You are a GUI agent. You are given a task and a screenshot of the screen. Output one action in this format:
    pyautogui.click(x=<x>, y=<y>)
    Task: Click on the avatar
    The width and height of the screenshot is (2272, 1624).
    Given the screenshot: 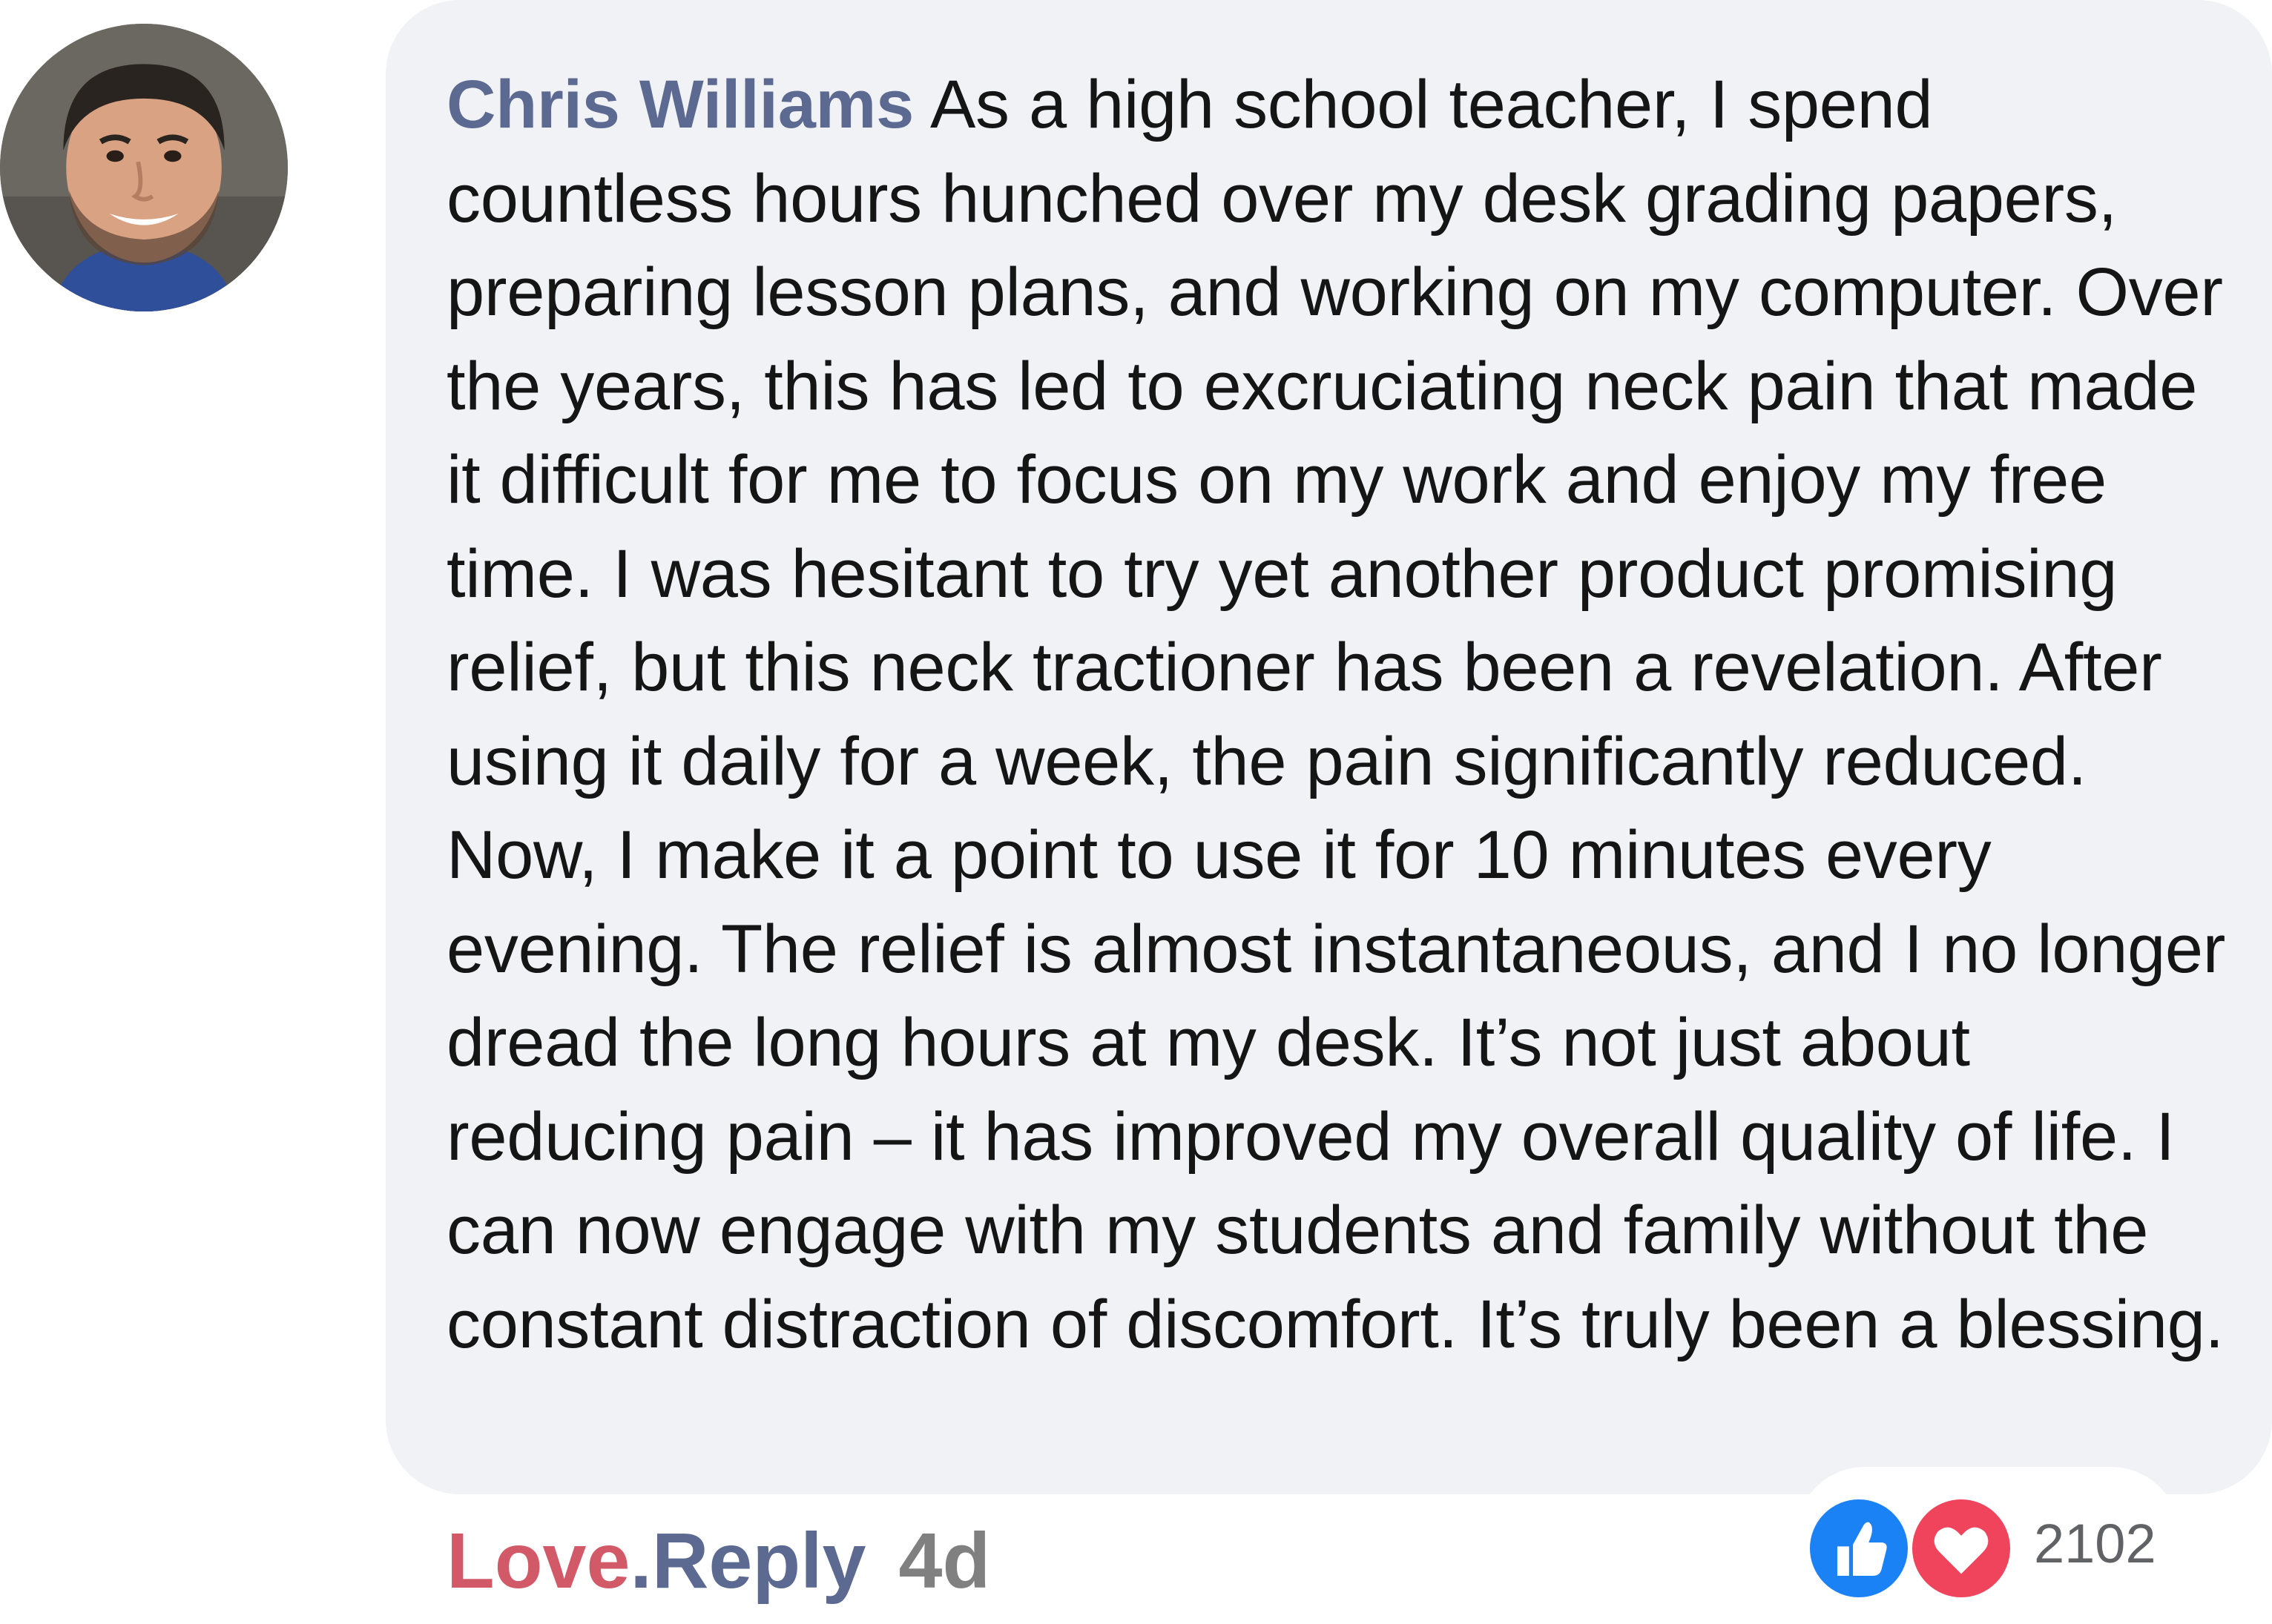 What is the action you would take?
    pyautogui.click(x=144, y=168)
    